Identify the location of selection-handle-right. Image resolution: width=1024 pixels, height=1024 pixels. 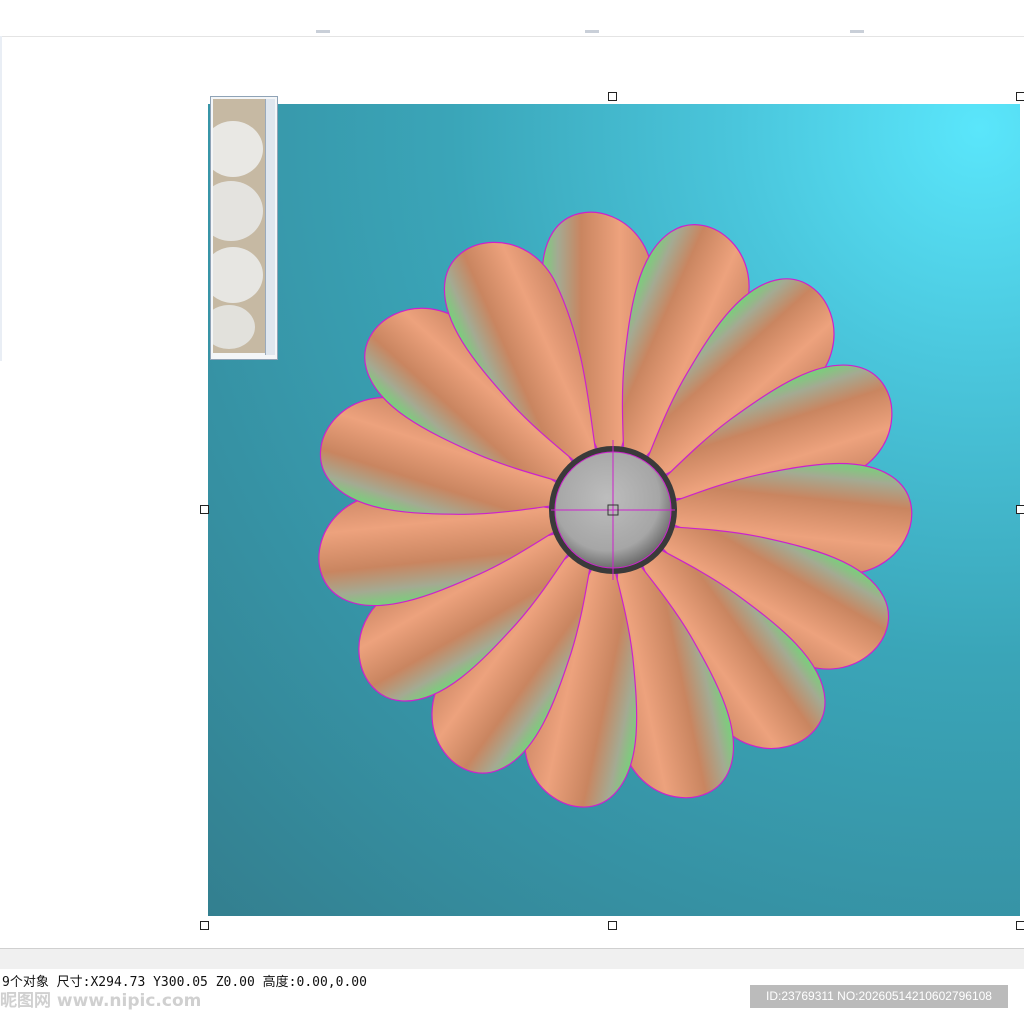
(1020, 509).